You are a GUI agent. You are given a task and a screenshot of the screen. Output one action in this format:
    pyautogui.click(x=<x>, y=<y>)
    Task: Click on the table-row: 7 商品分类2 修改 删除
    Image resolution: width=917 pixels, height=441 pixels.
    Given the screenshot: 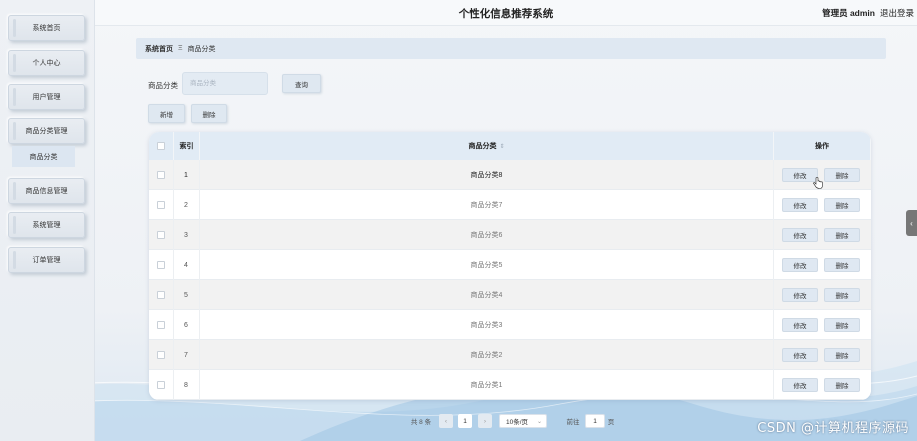 What is the action you would take?
    pyautogui.click(x=510, y=355)
    